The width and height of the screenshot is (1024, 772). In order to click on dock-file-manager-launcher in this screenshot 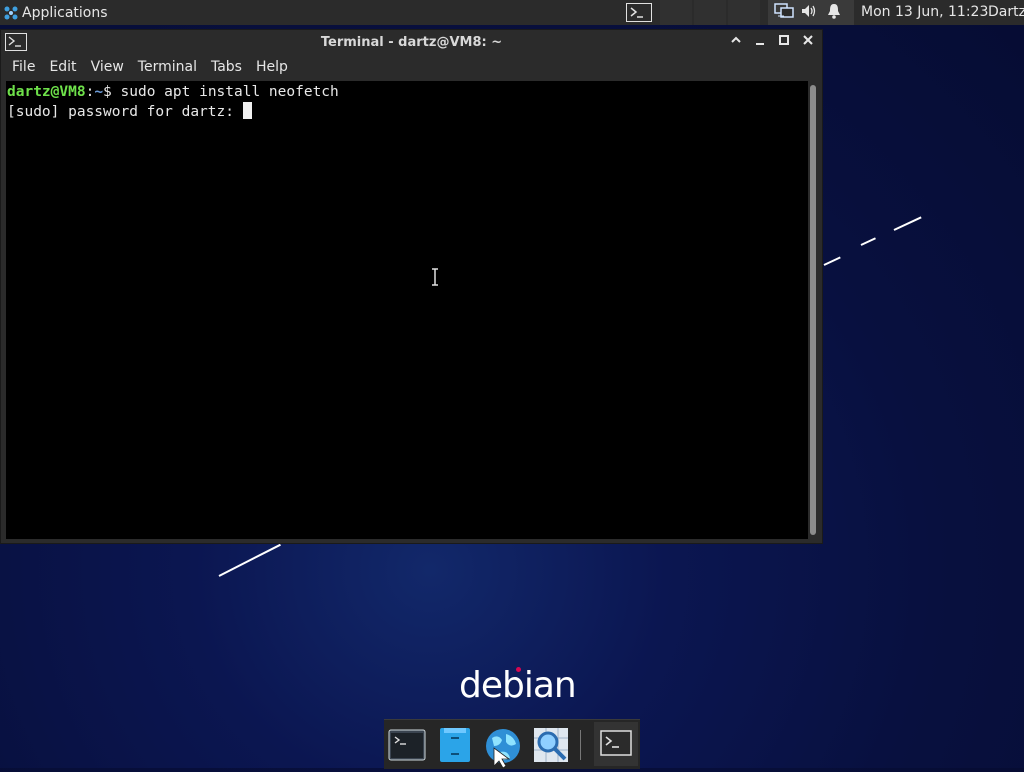, I will do `click(455, 745)`.